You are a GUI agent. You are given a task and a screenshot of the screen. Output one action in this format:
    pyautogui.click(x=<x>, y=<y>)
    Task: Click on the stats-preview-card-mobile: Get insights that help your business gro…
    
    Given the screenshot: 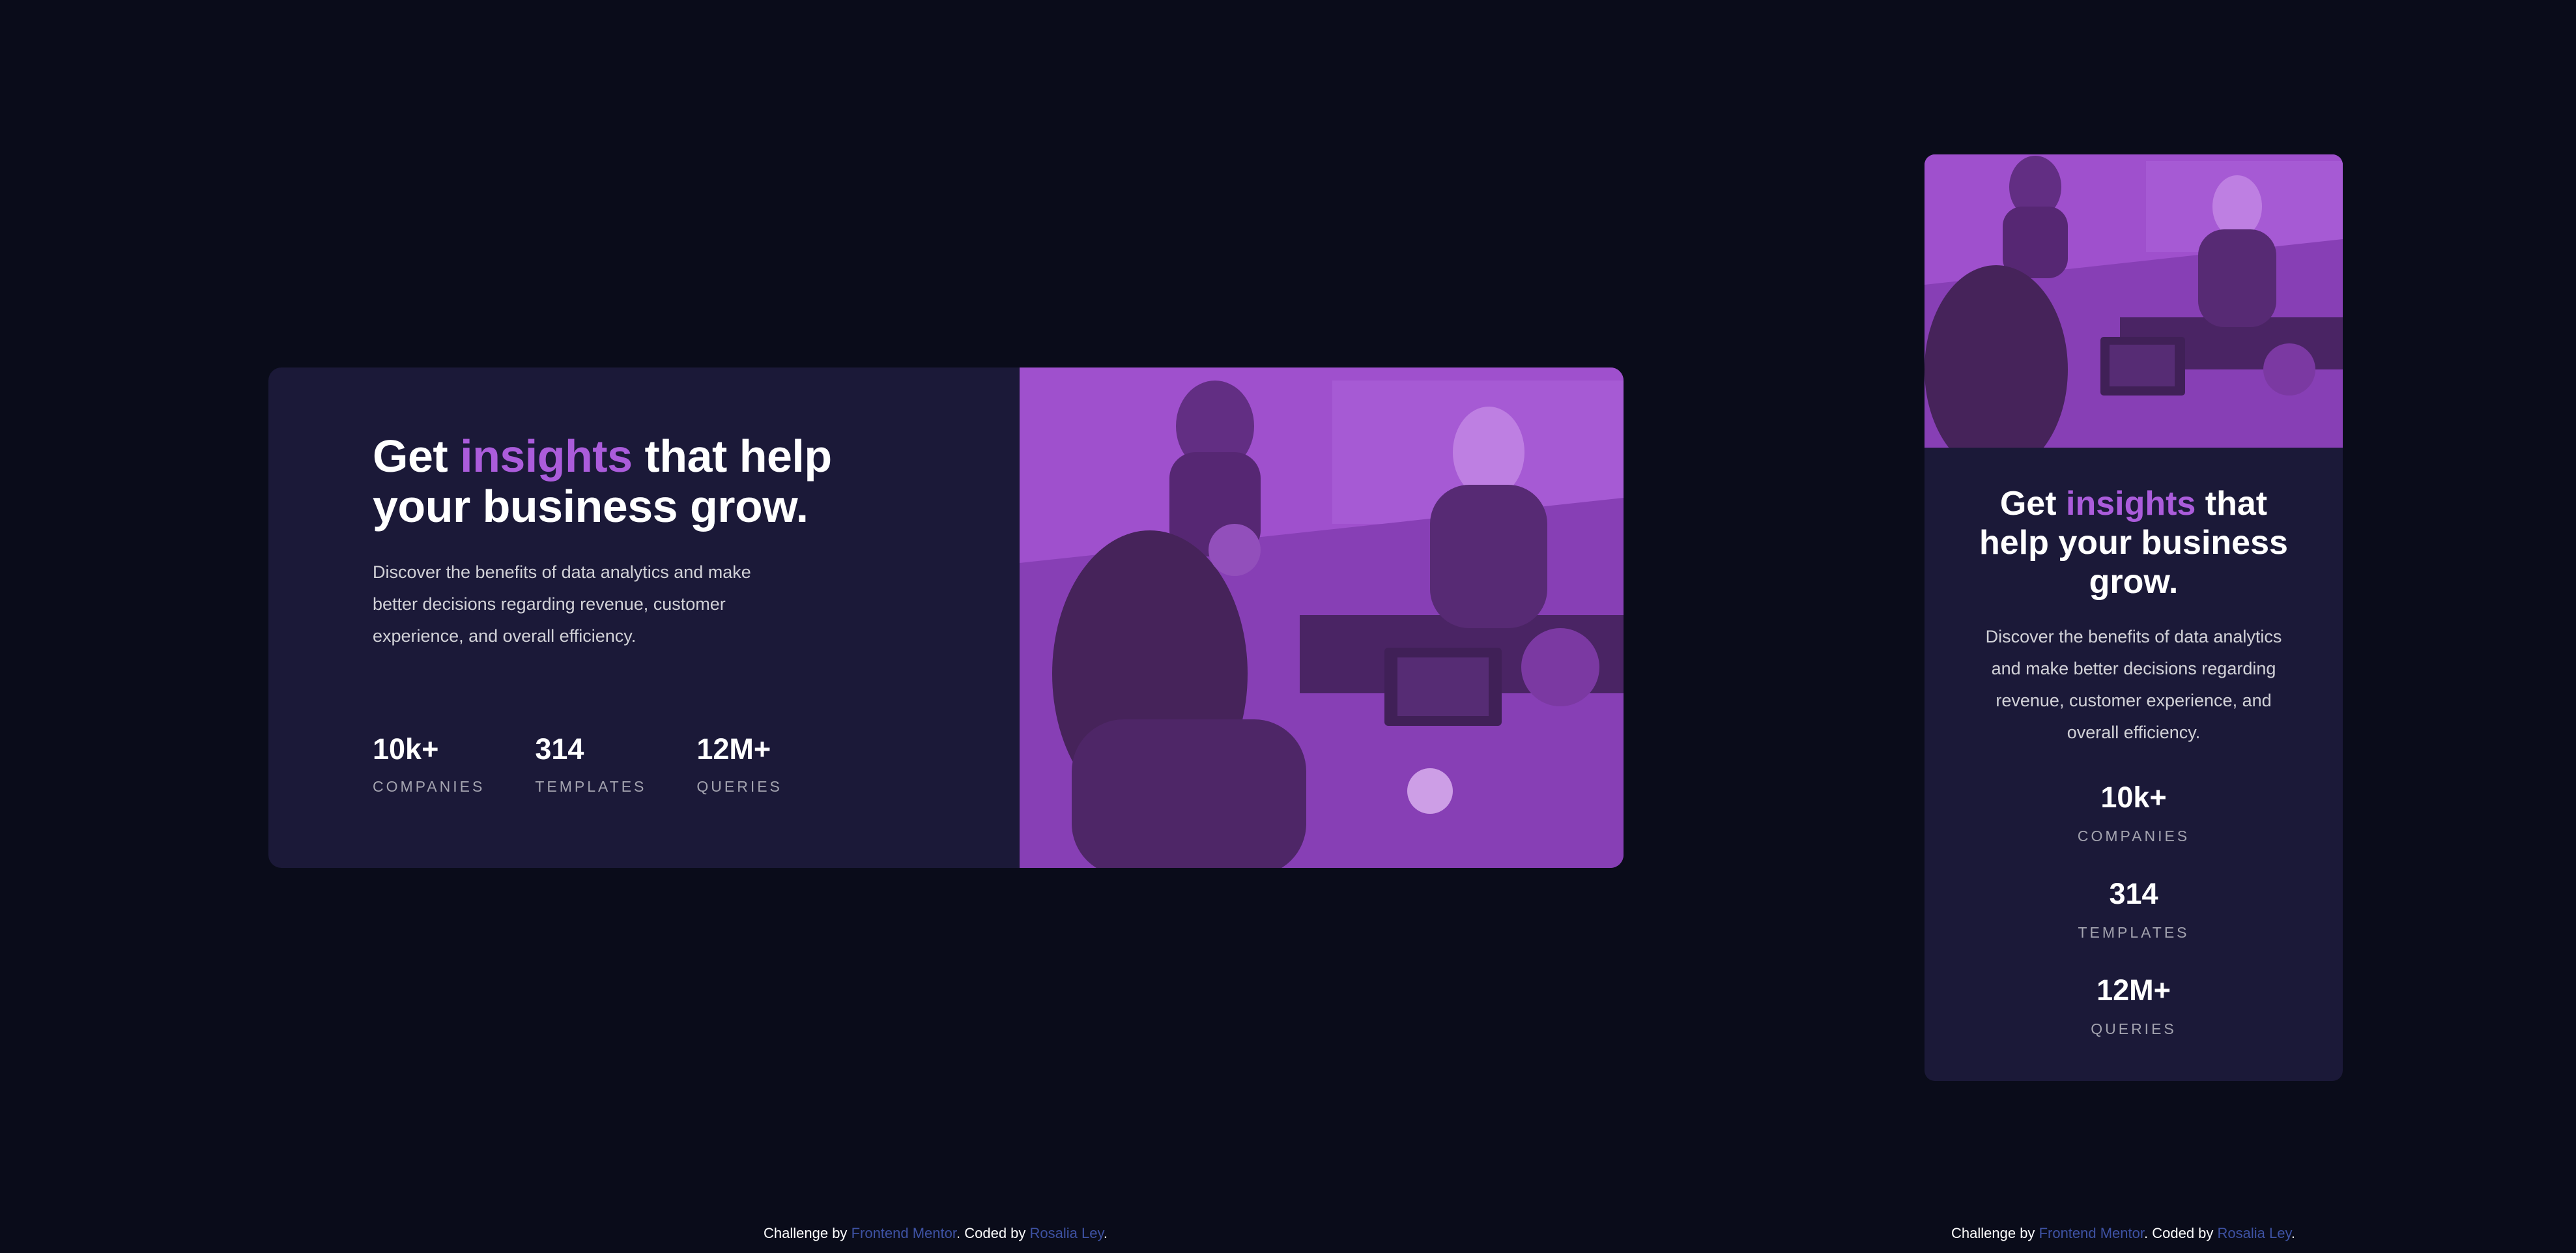 What is the action you would take?
    pyautogui.click(x=2134, y=617)
    